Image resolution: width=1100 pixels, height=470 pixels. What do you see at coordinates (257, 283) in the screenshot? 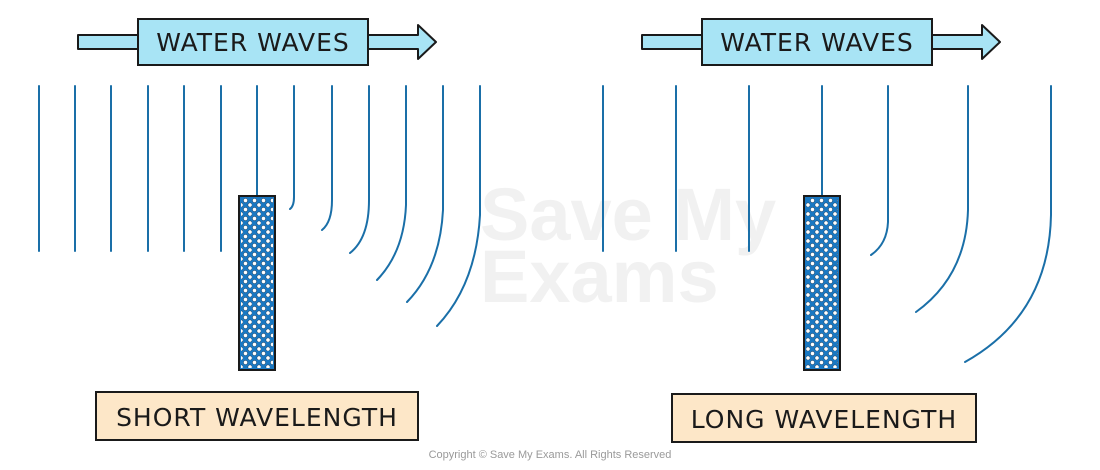
I see `barrier-left` at bounding box center [257, 283].